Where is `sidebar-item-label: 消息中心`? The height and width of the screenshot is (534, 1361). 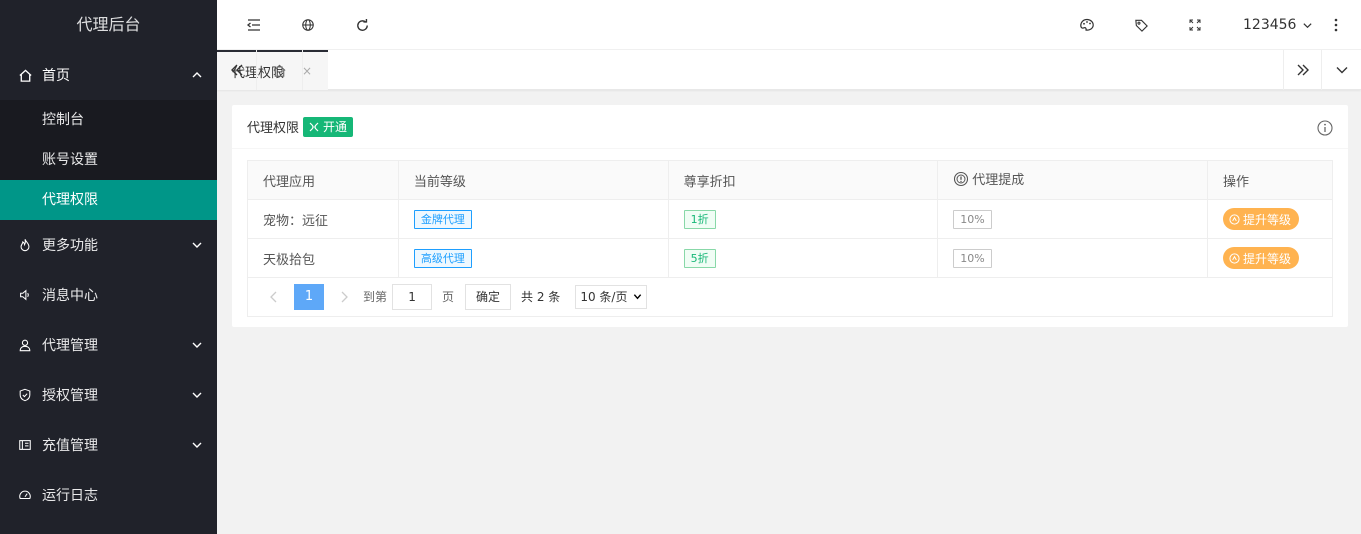
sidebar-item-label: 消息中心 is located at coordinates (70, 296).